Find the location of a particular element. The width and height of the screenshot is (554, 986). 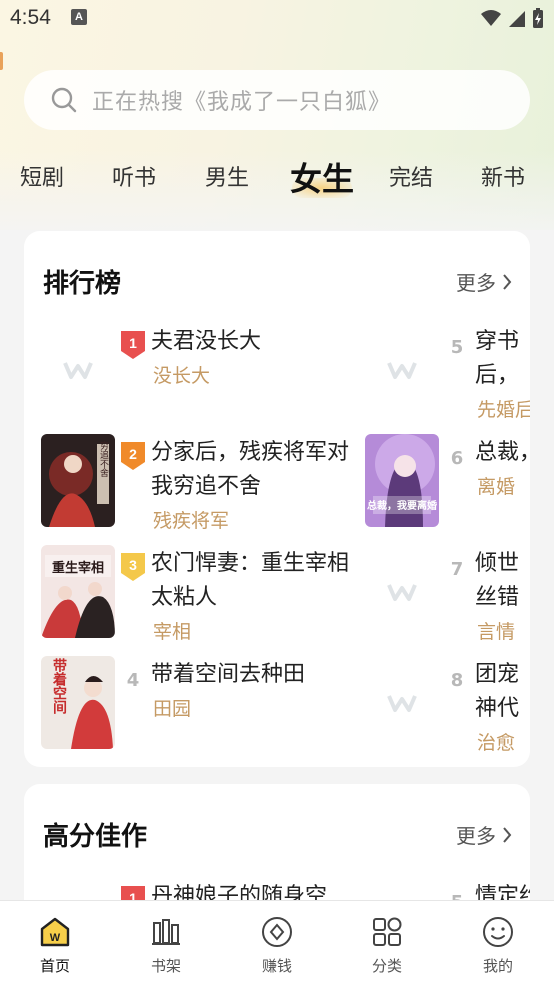

rank-number: 8 is located at coordinates (457, 680).